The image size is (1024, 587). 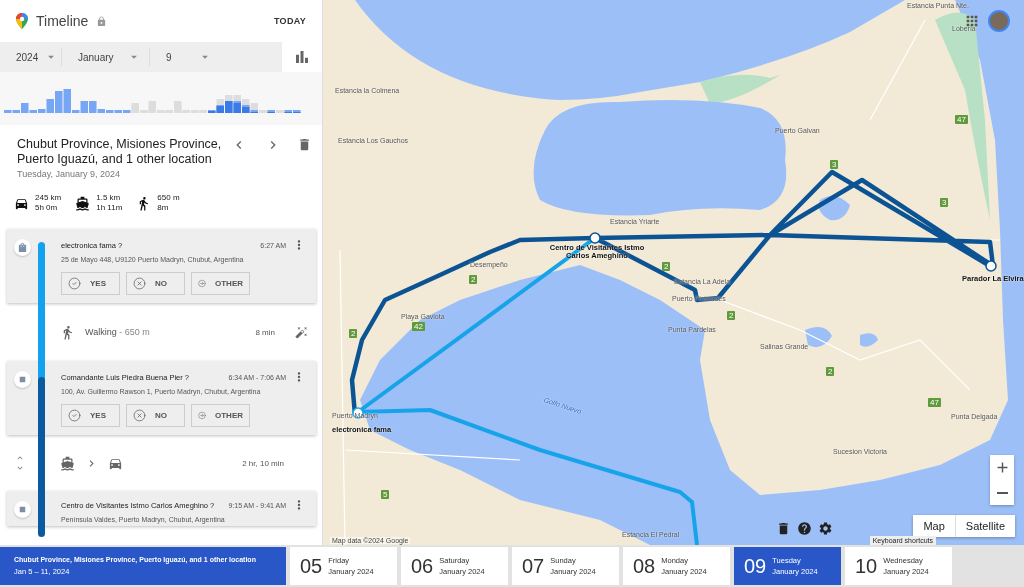 What do you see at coordinates (117, 332) in the screenshot?
I see `activity-label: Walking - 650 m` at bounding box center [117, 332].